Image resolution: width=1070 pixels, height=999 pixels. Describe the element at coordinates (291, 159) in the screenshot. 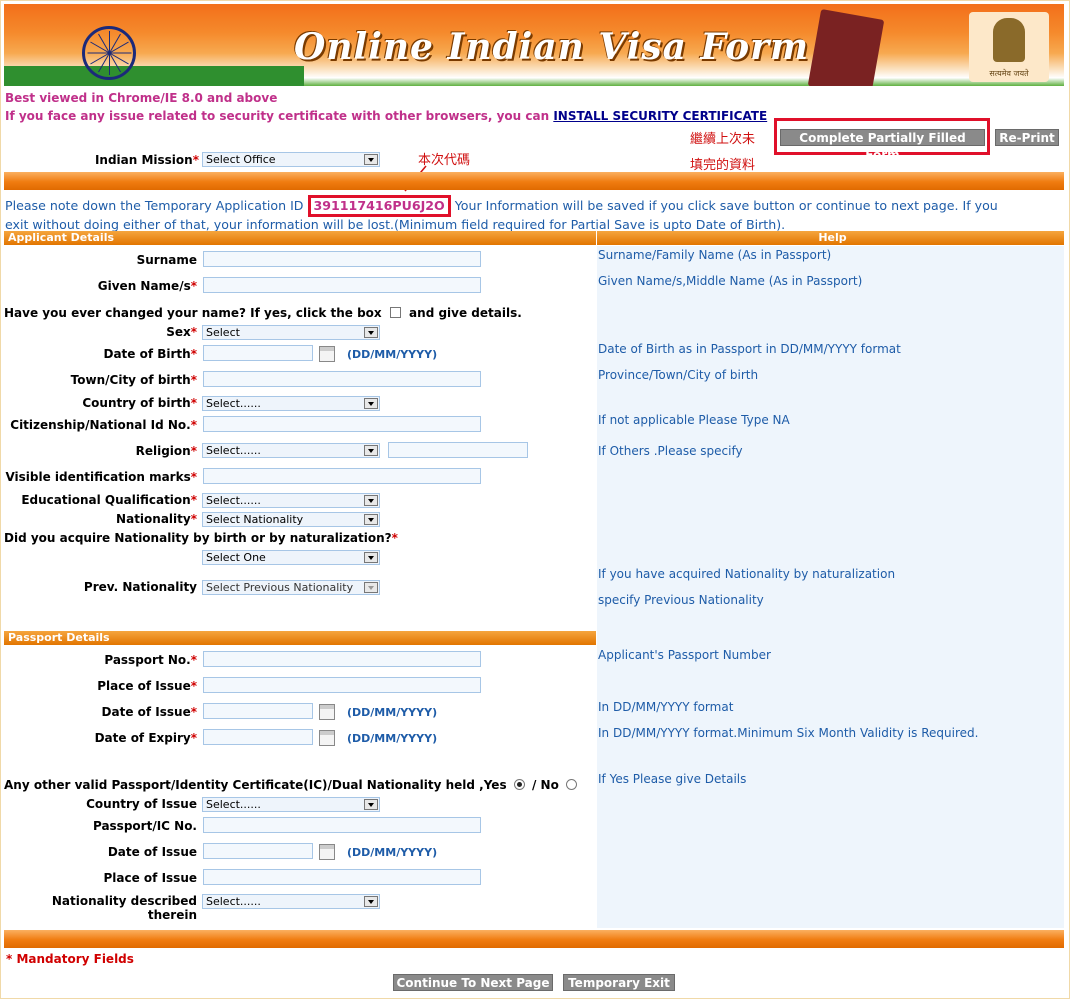

I see `mission-select: Select Office` at that location.